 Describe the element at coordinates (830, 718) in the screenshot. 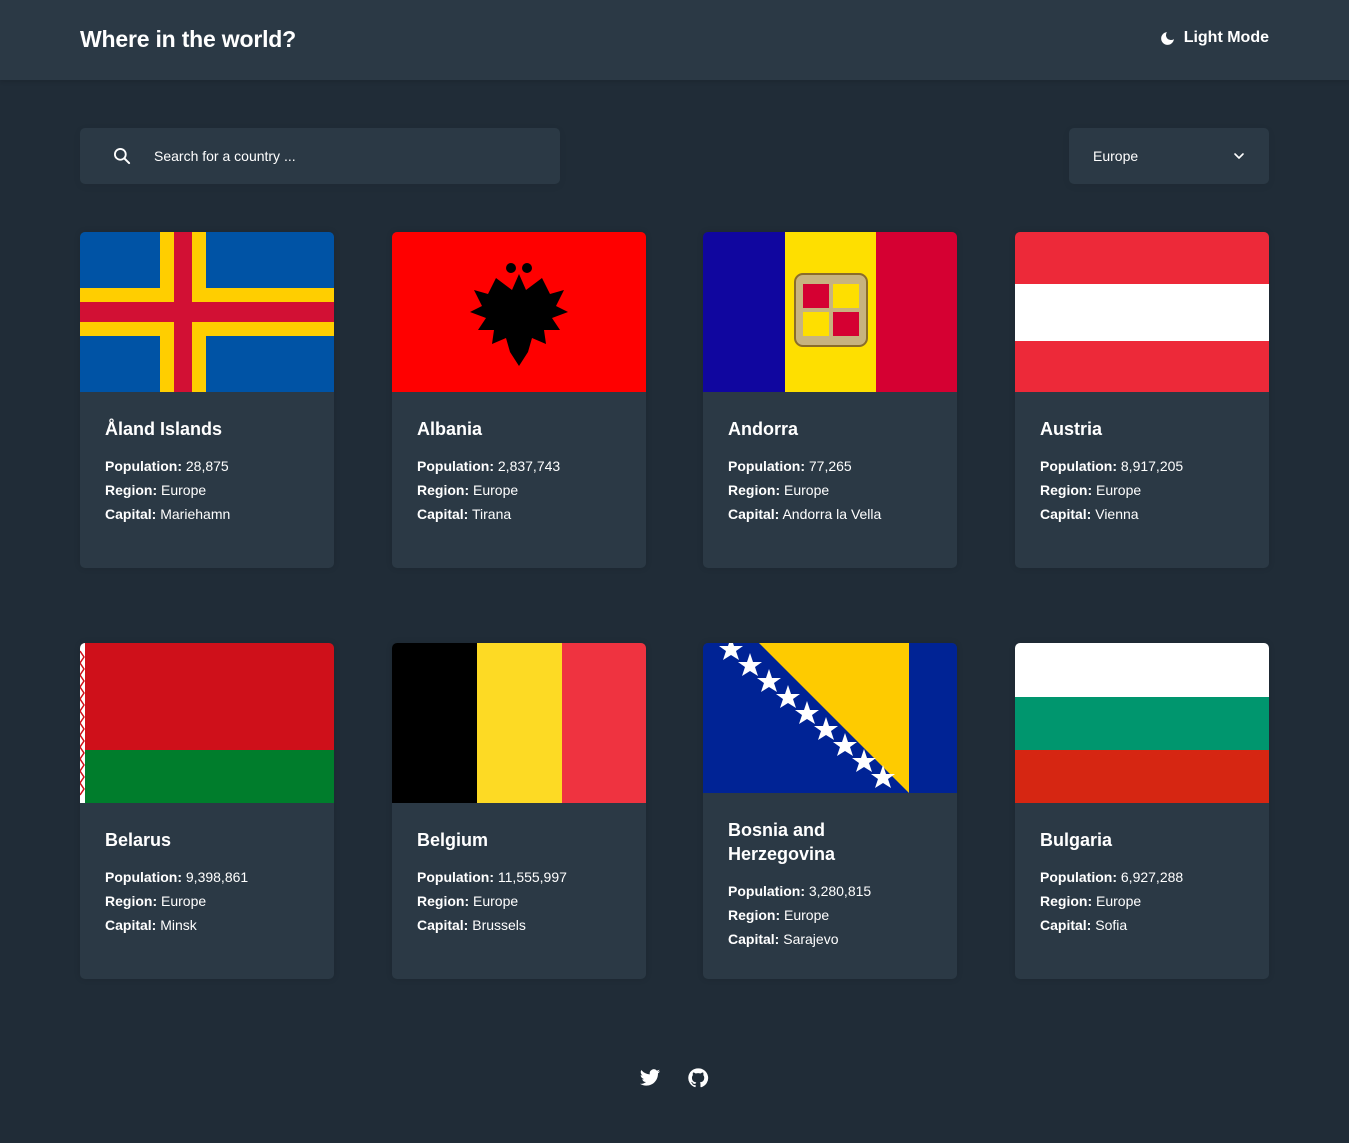

I see `bosnia-and-herzegovina-flag` at that location.